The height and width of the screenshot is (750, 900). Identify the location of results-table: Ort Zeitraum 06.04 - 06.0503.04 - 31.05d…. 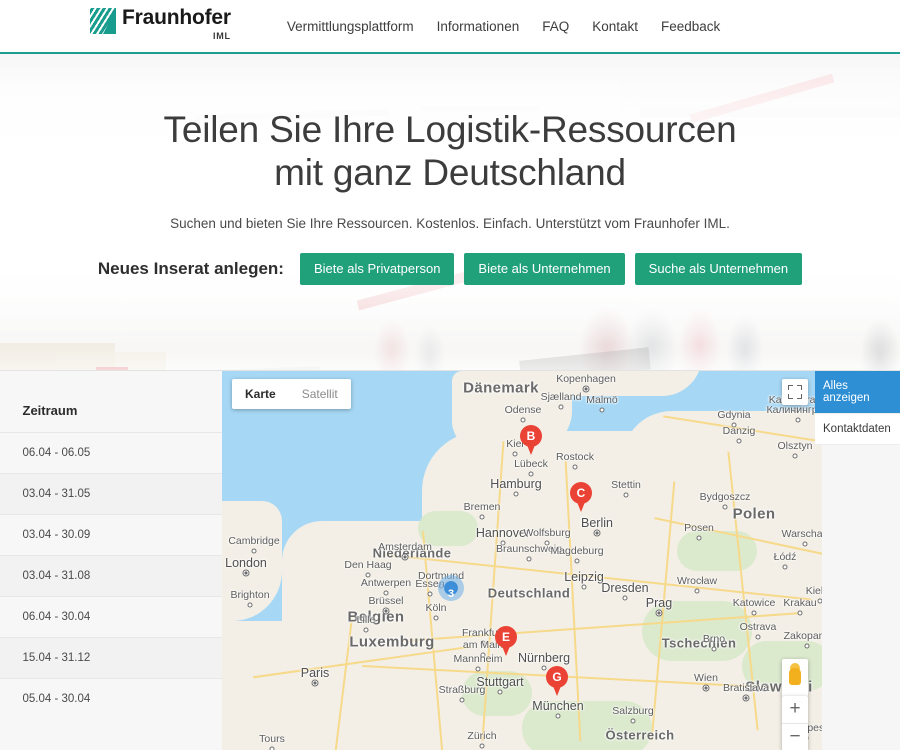
(111, 545).